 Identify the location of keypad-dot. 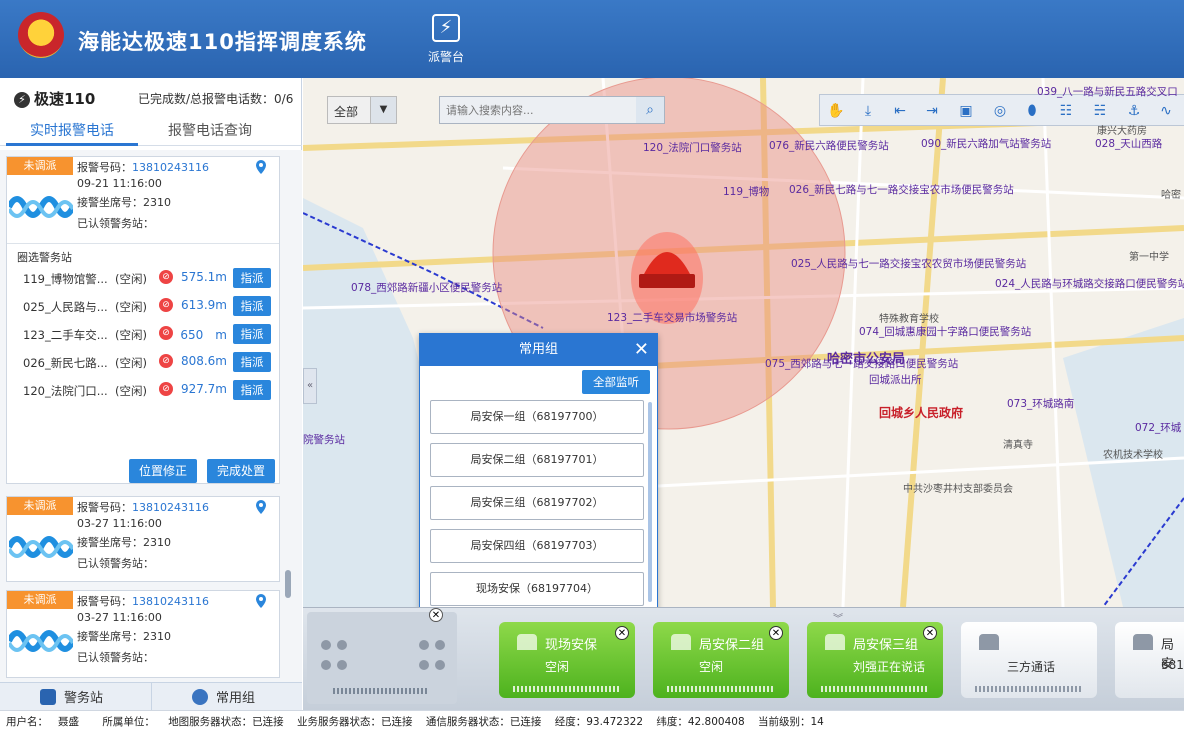
(342, 645).